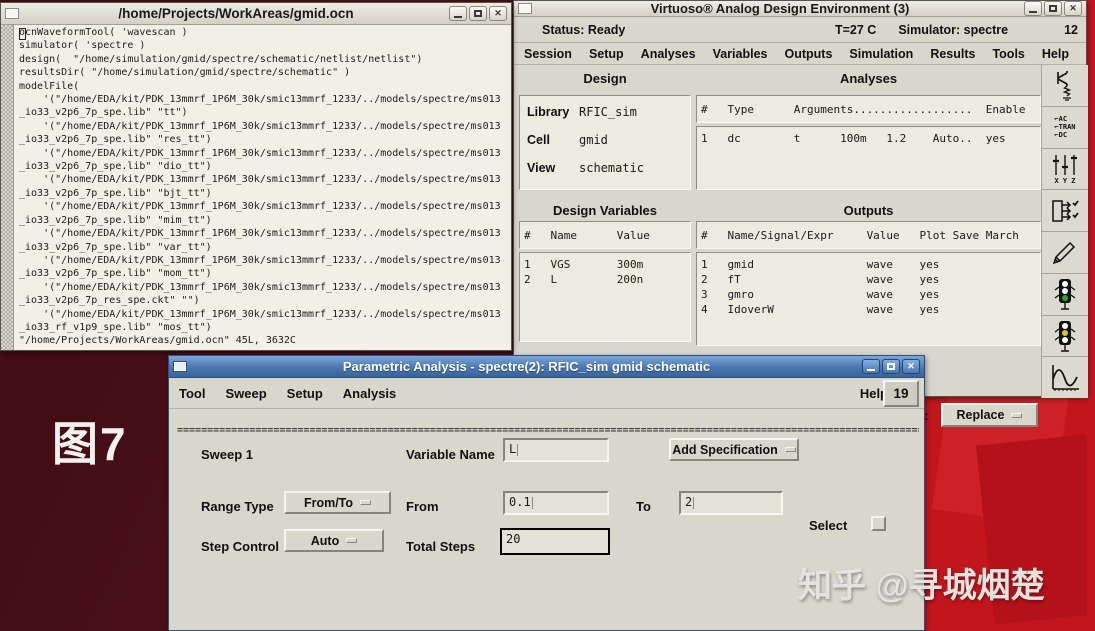 This screenshot has height=631, width=1095. I want to click on from-input: 0.1, so click(556, 503).